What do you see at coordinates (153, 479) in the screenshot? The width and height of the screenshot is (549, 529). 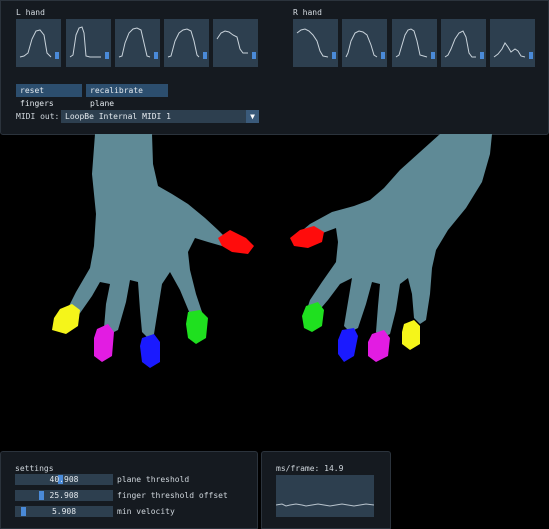 I see `plane-threshold-label: plane threshold` at bounding box center [153, 479].